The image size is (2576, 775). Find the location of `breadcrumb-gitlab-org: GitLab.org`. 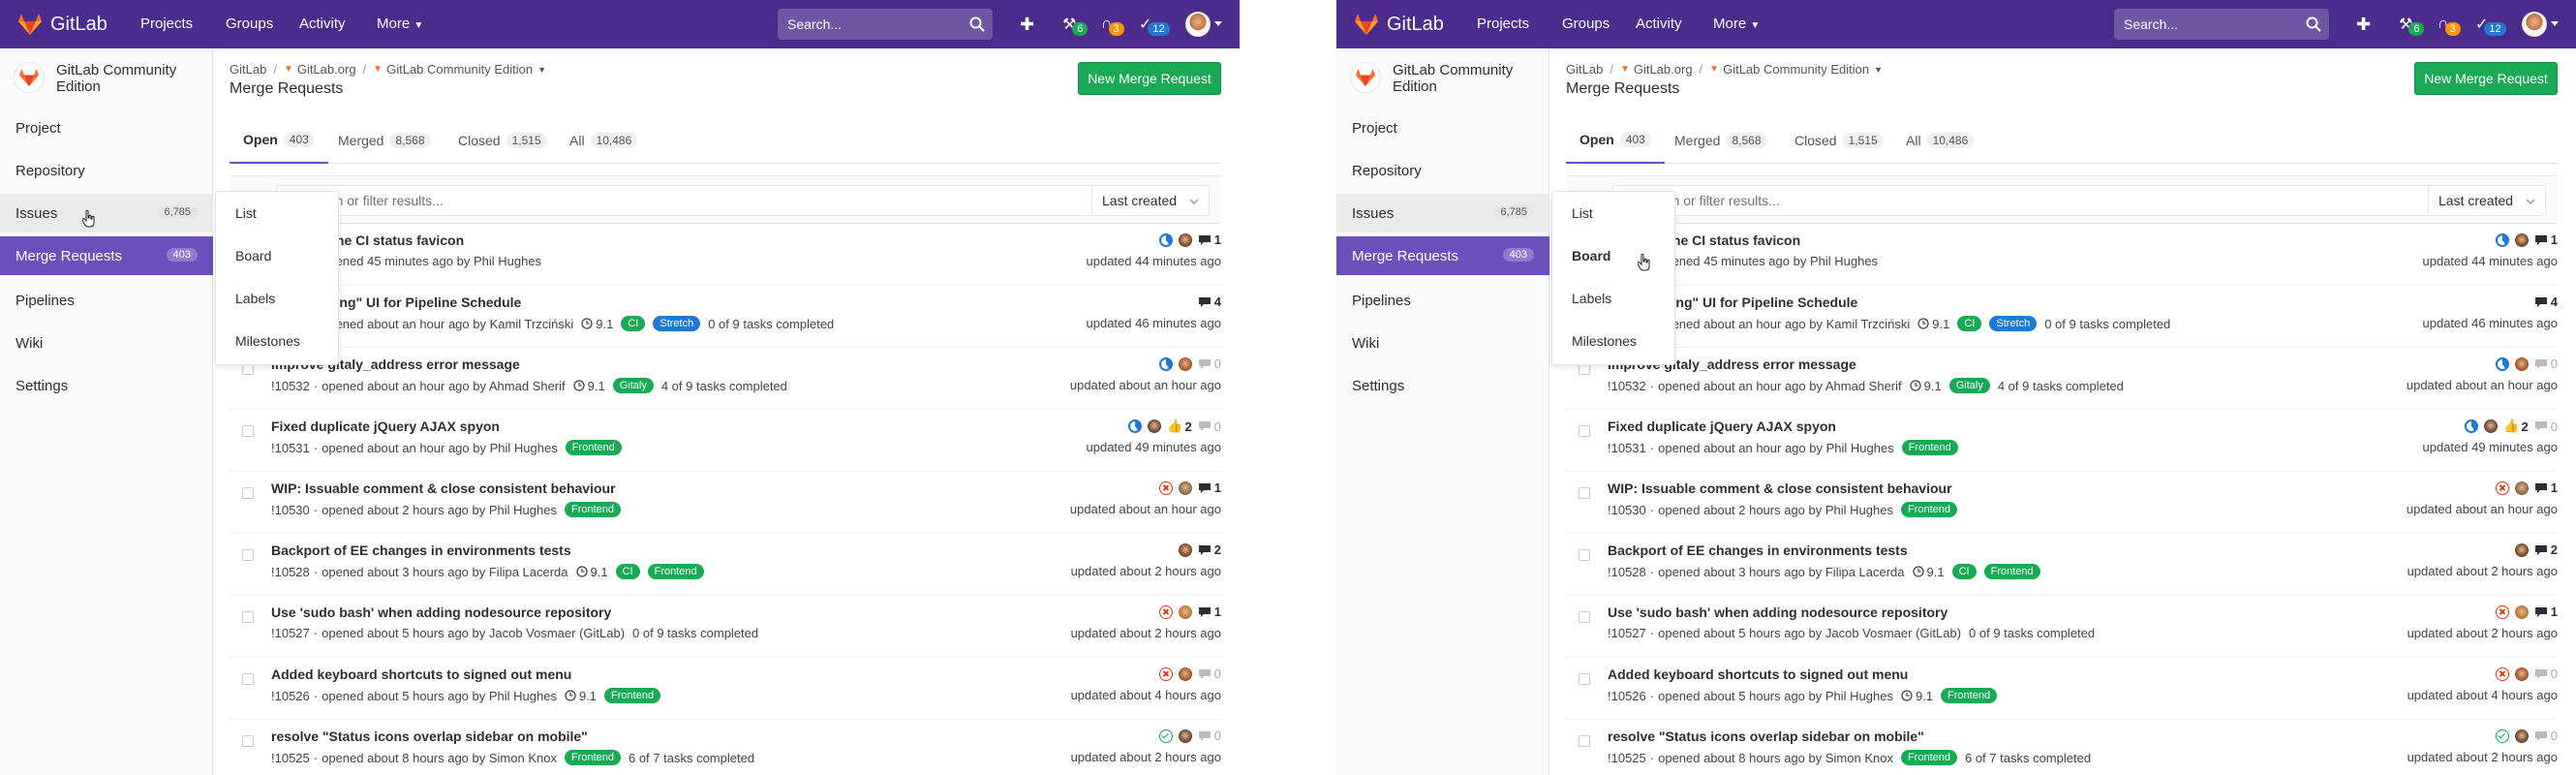

breadcrumb-gitlab-org: GitLab.org is located at coordinates (1663, 69).